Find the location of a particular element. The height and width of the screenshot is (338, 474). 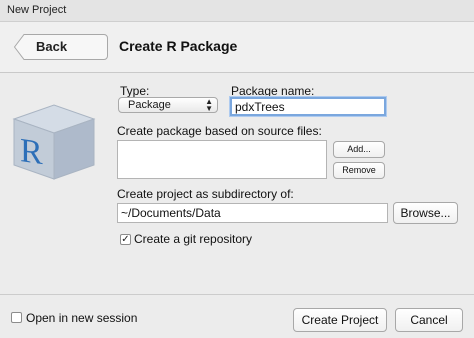

page-title: Create R Package is located at coordinates (178, 46).